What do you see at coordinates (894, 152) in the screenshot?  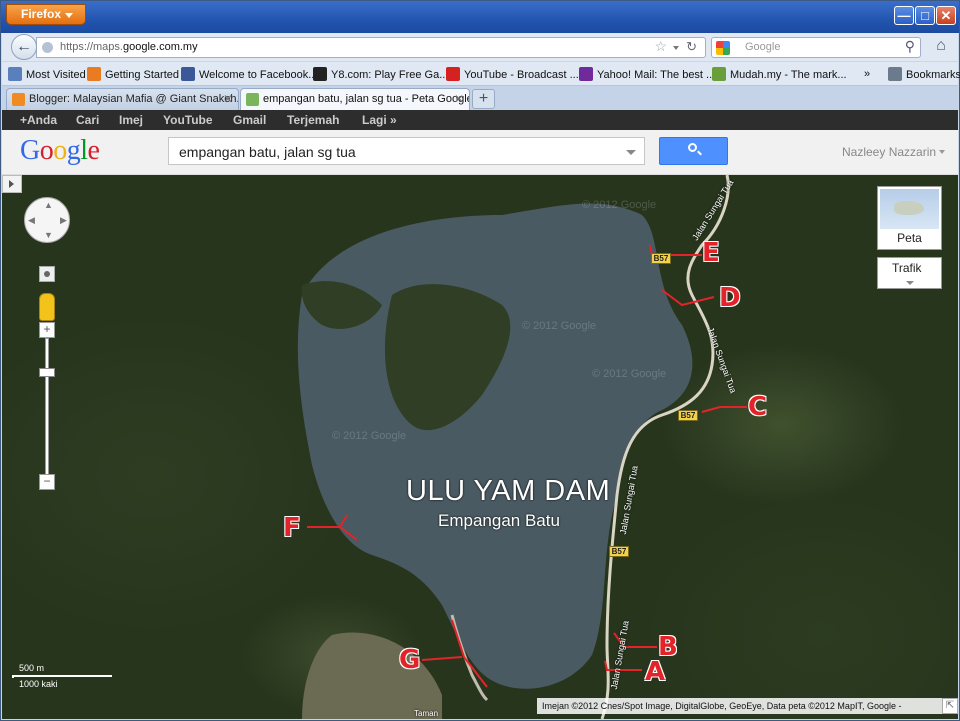 I see `user-account-menu: Nazleey Nazzarin` at bounding box center [894, 152].